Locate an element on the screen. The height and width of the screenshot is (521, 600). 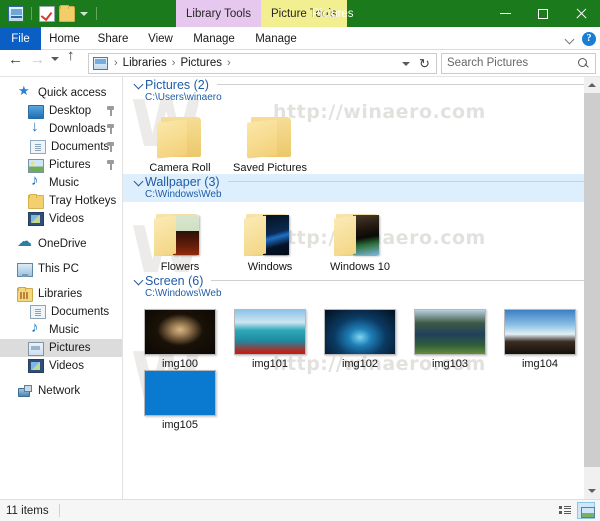
file-item: img101 is located at coordinates (270, 339).